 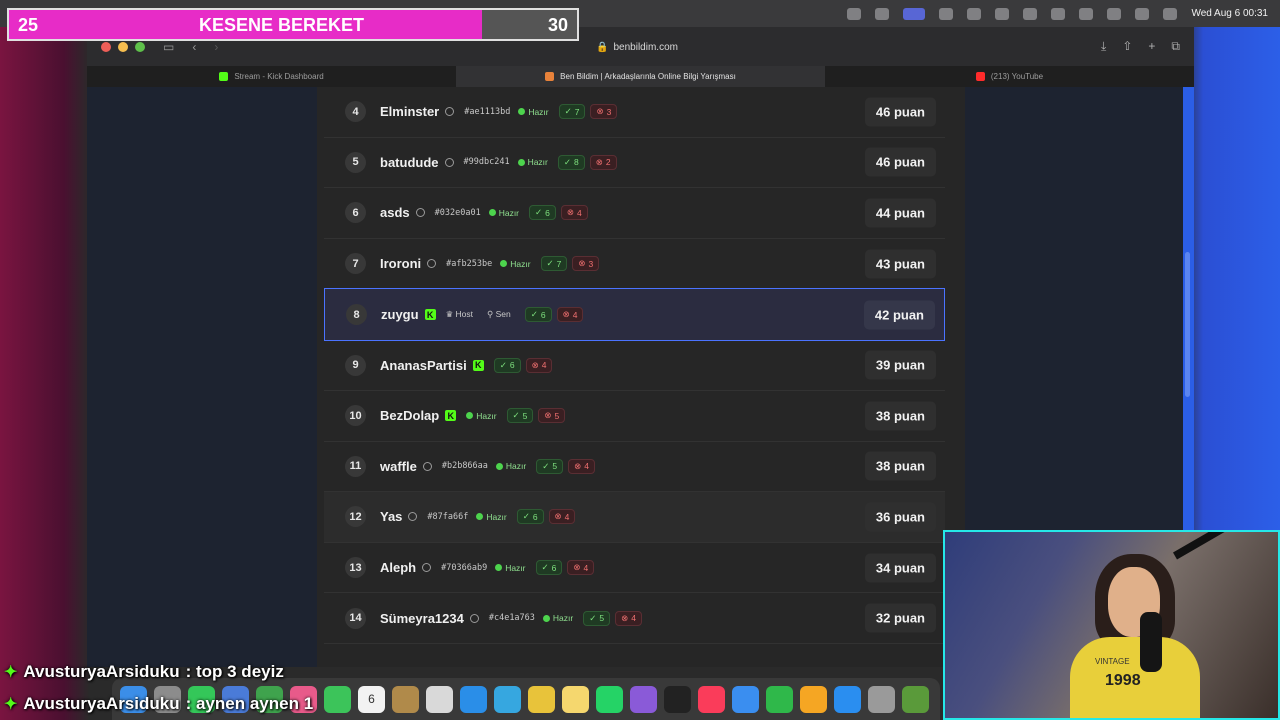 I want to click on new-tab-icon: +, so click(x=1151, y=46).